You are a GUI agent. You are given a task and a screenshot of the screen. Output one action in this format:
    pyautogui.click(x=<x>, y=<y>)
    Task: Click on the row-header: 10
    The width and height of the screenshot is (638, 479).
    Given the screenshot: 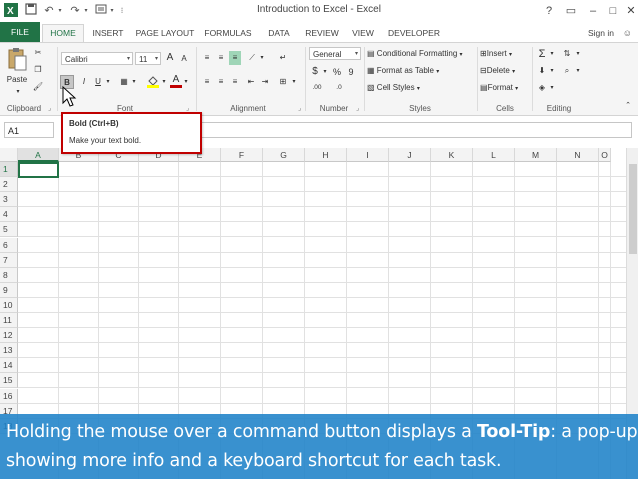 What is the action you would take?
    pyautogui.click(x=9, y=305)
    